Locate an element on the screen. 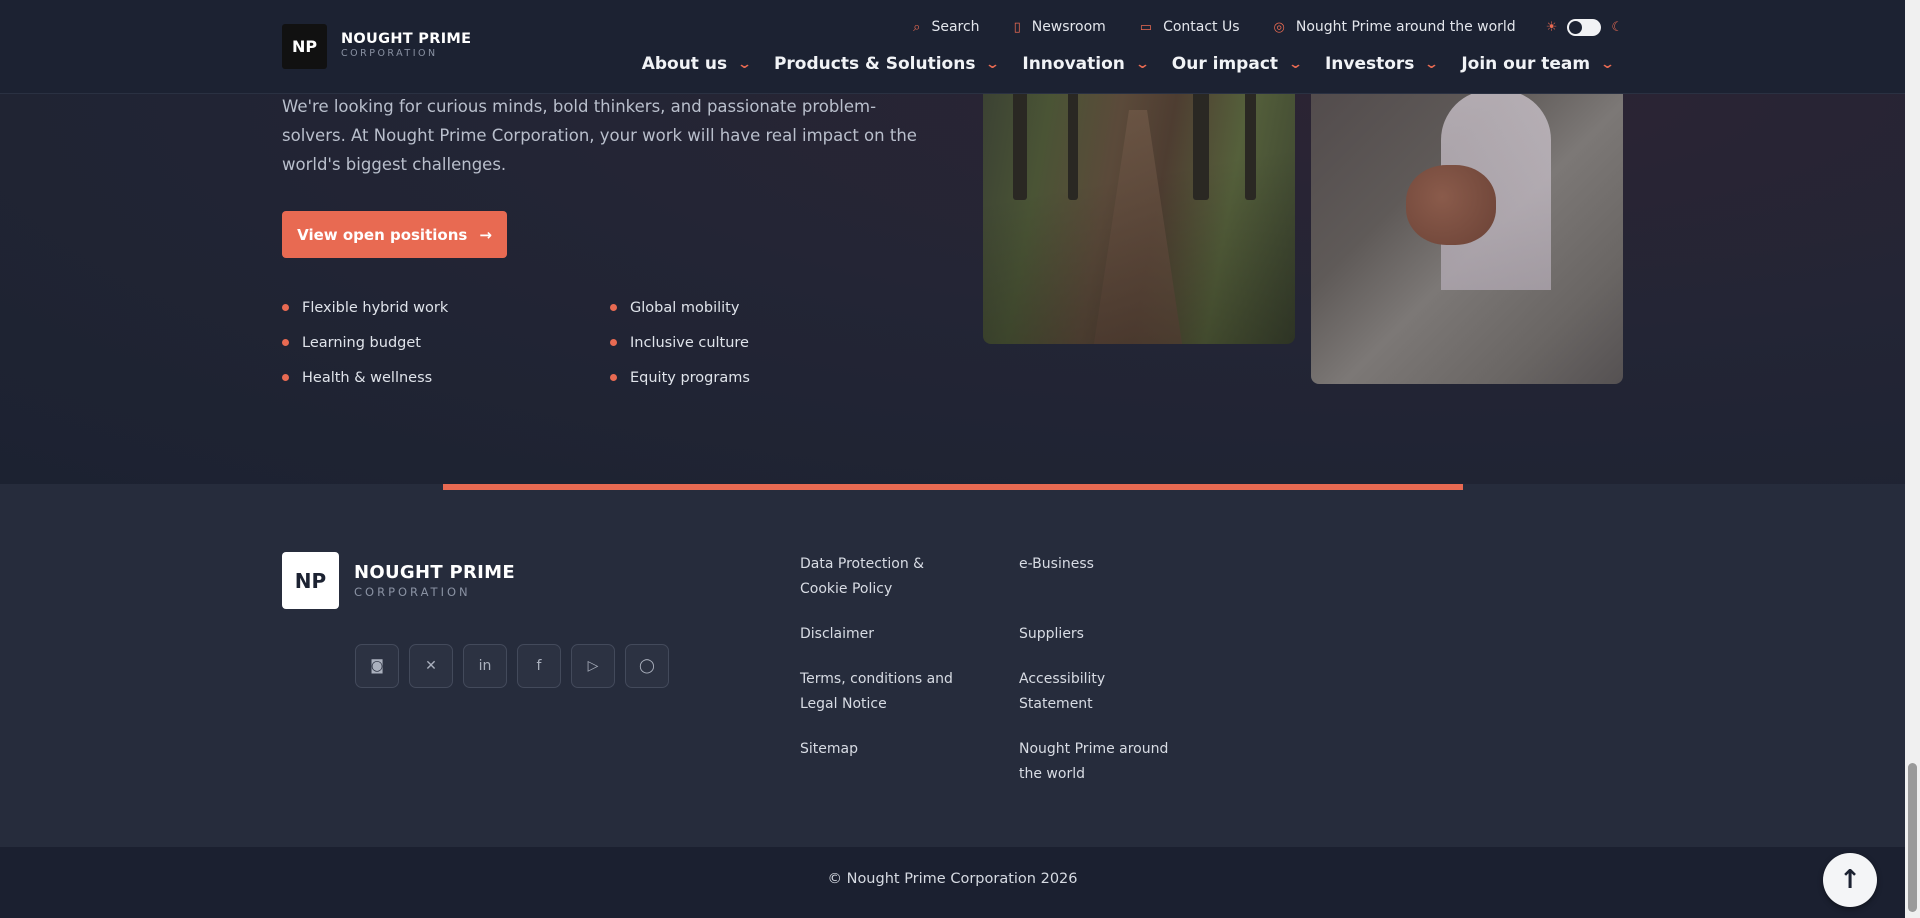 The height and width of the screenshot is (918, 1920). global-label: Nought Prime around the world is located at coordinates (1405, 27).